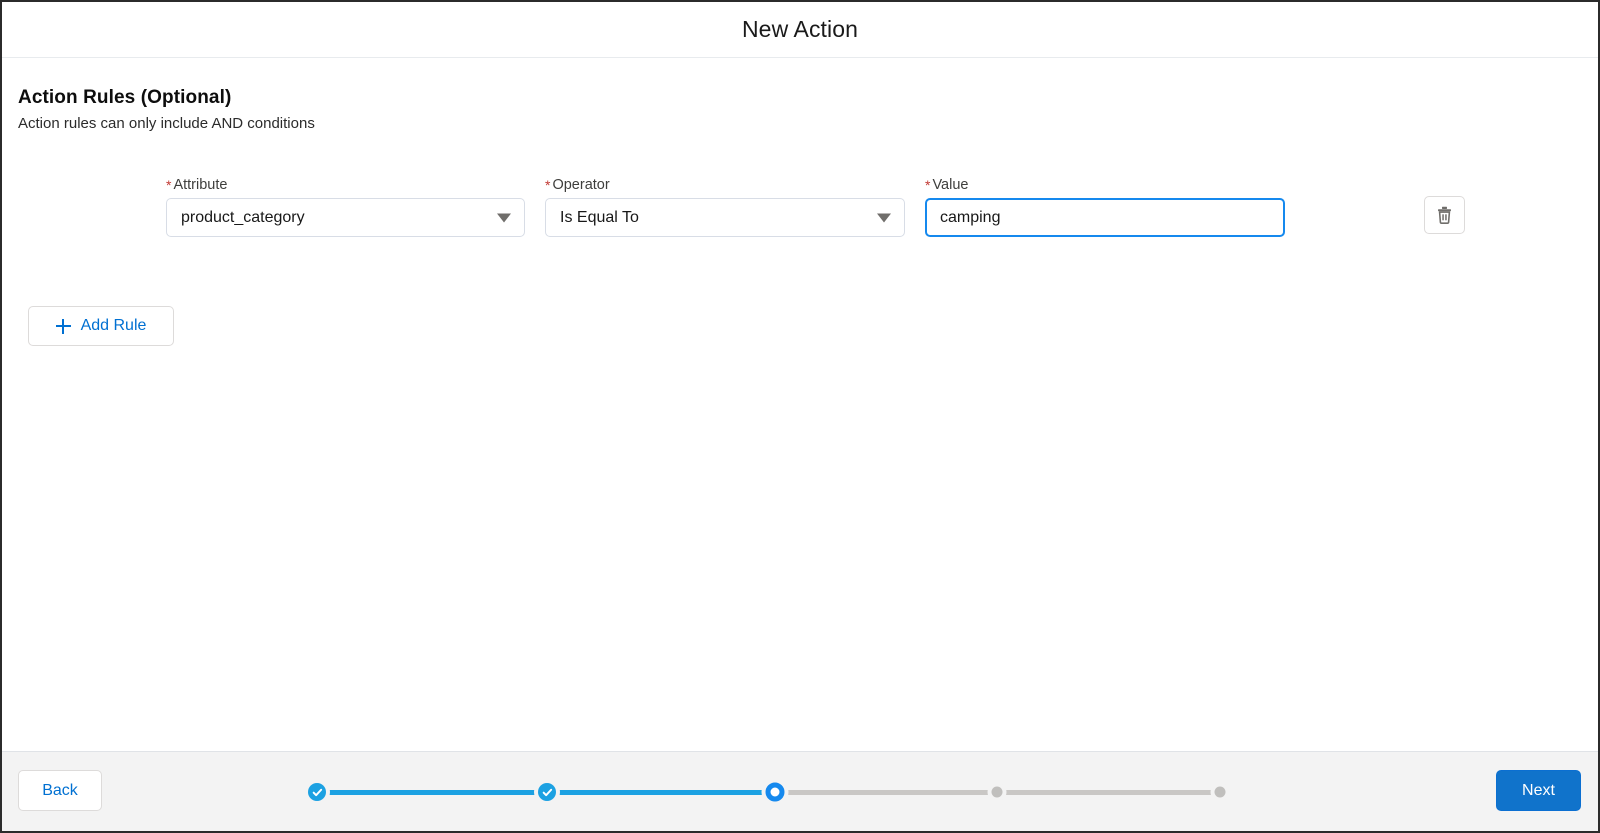 The height and width of the screenshot is (833, 1600). I want to click on required-asterisk-attribute: *, so click(169, 185).